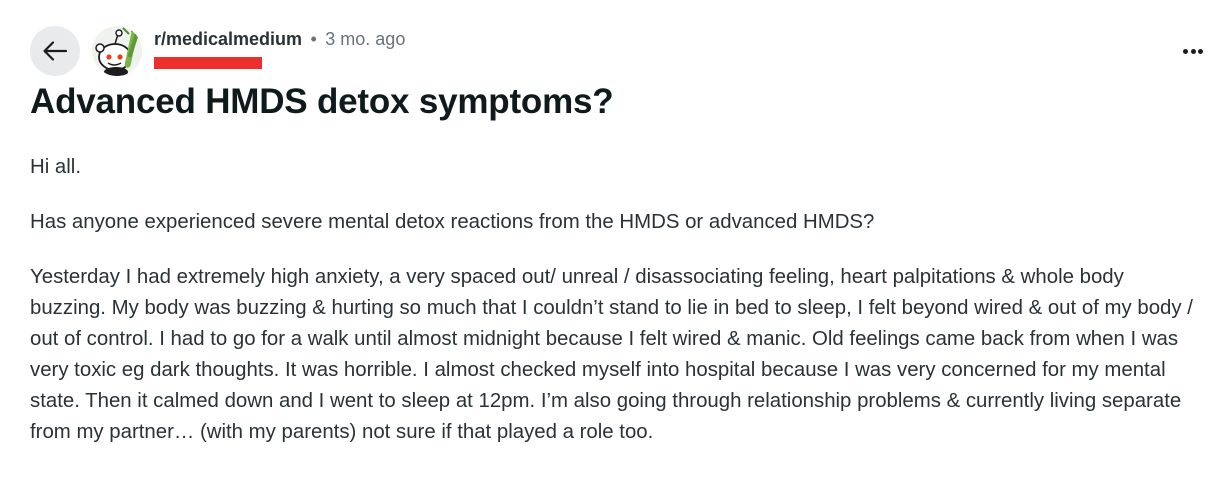 The height and width of the screenshot is (493, 1220). I want to click on snoo-avatar-icon, so click(117, 51).